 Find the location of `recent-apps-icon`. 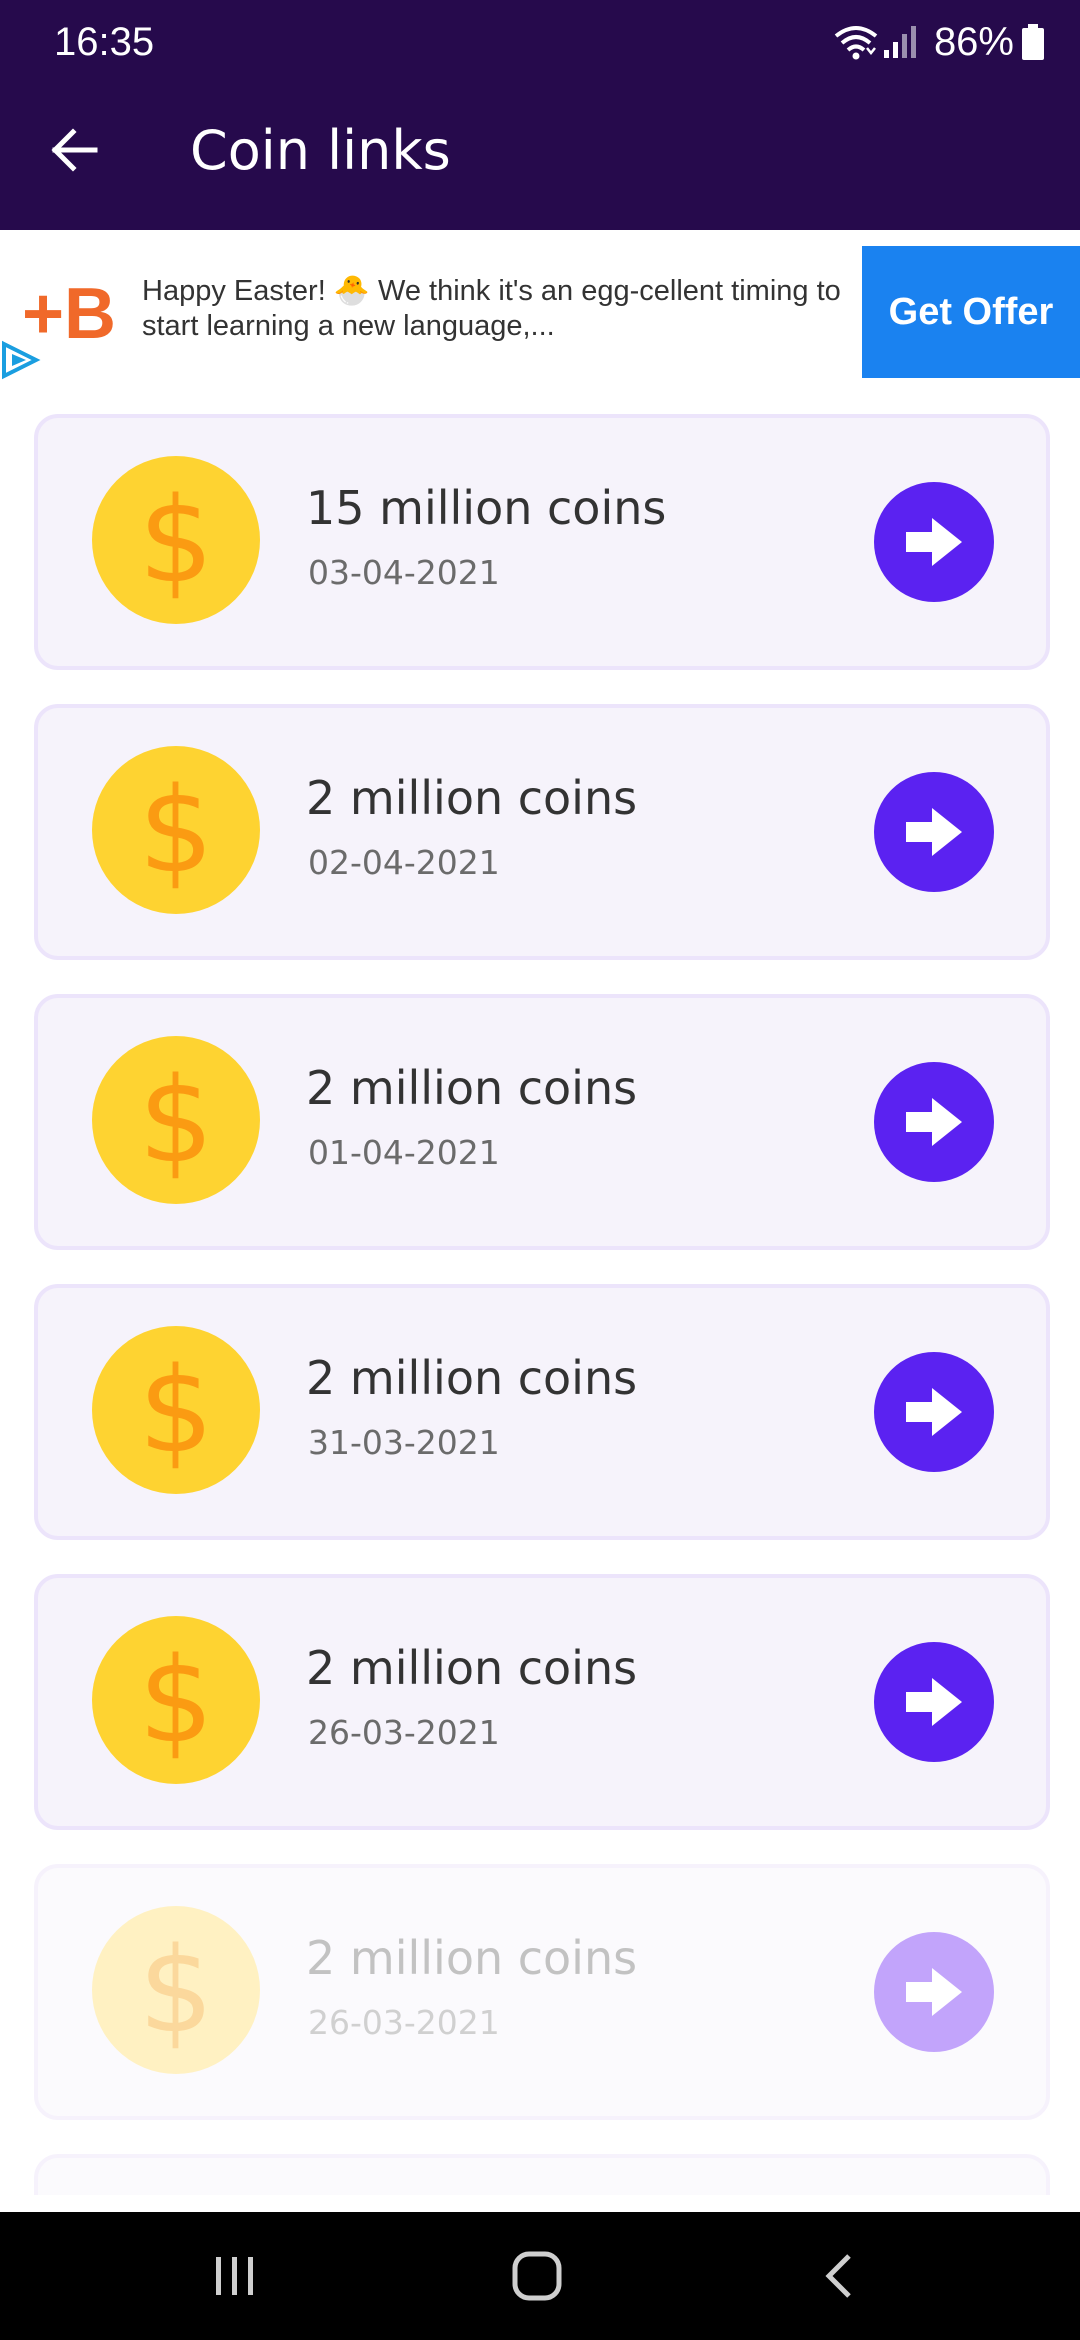

recent-apps-icon is located at coordinates (234, 2276).